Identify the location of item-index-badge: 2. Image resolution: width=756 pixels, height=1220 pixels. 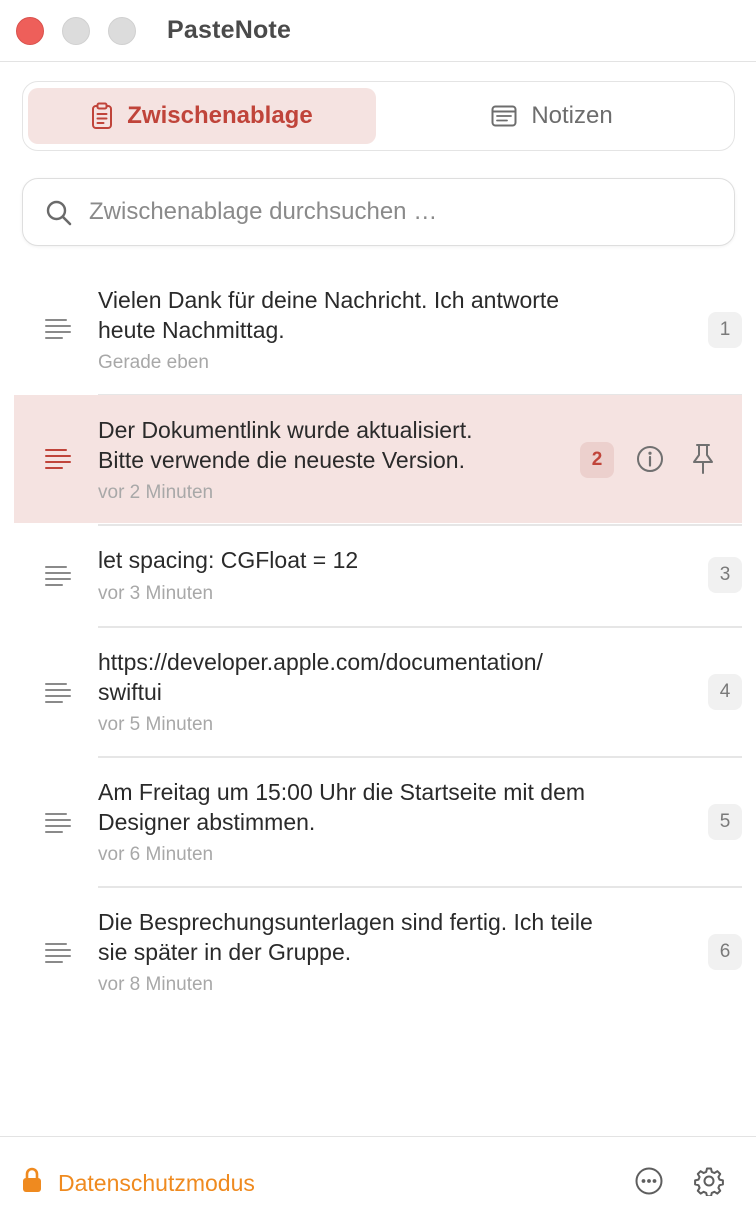
(597, 460).